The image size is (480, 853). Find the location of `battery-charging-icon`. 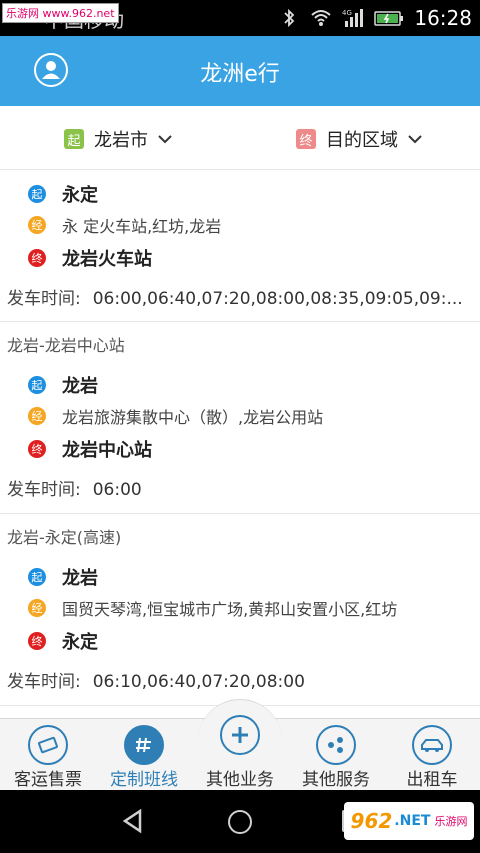

battery-charging-icon is located at coordinates (389, 18).